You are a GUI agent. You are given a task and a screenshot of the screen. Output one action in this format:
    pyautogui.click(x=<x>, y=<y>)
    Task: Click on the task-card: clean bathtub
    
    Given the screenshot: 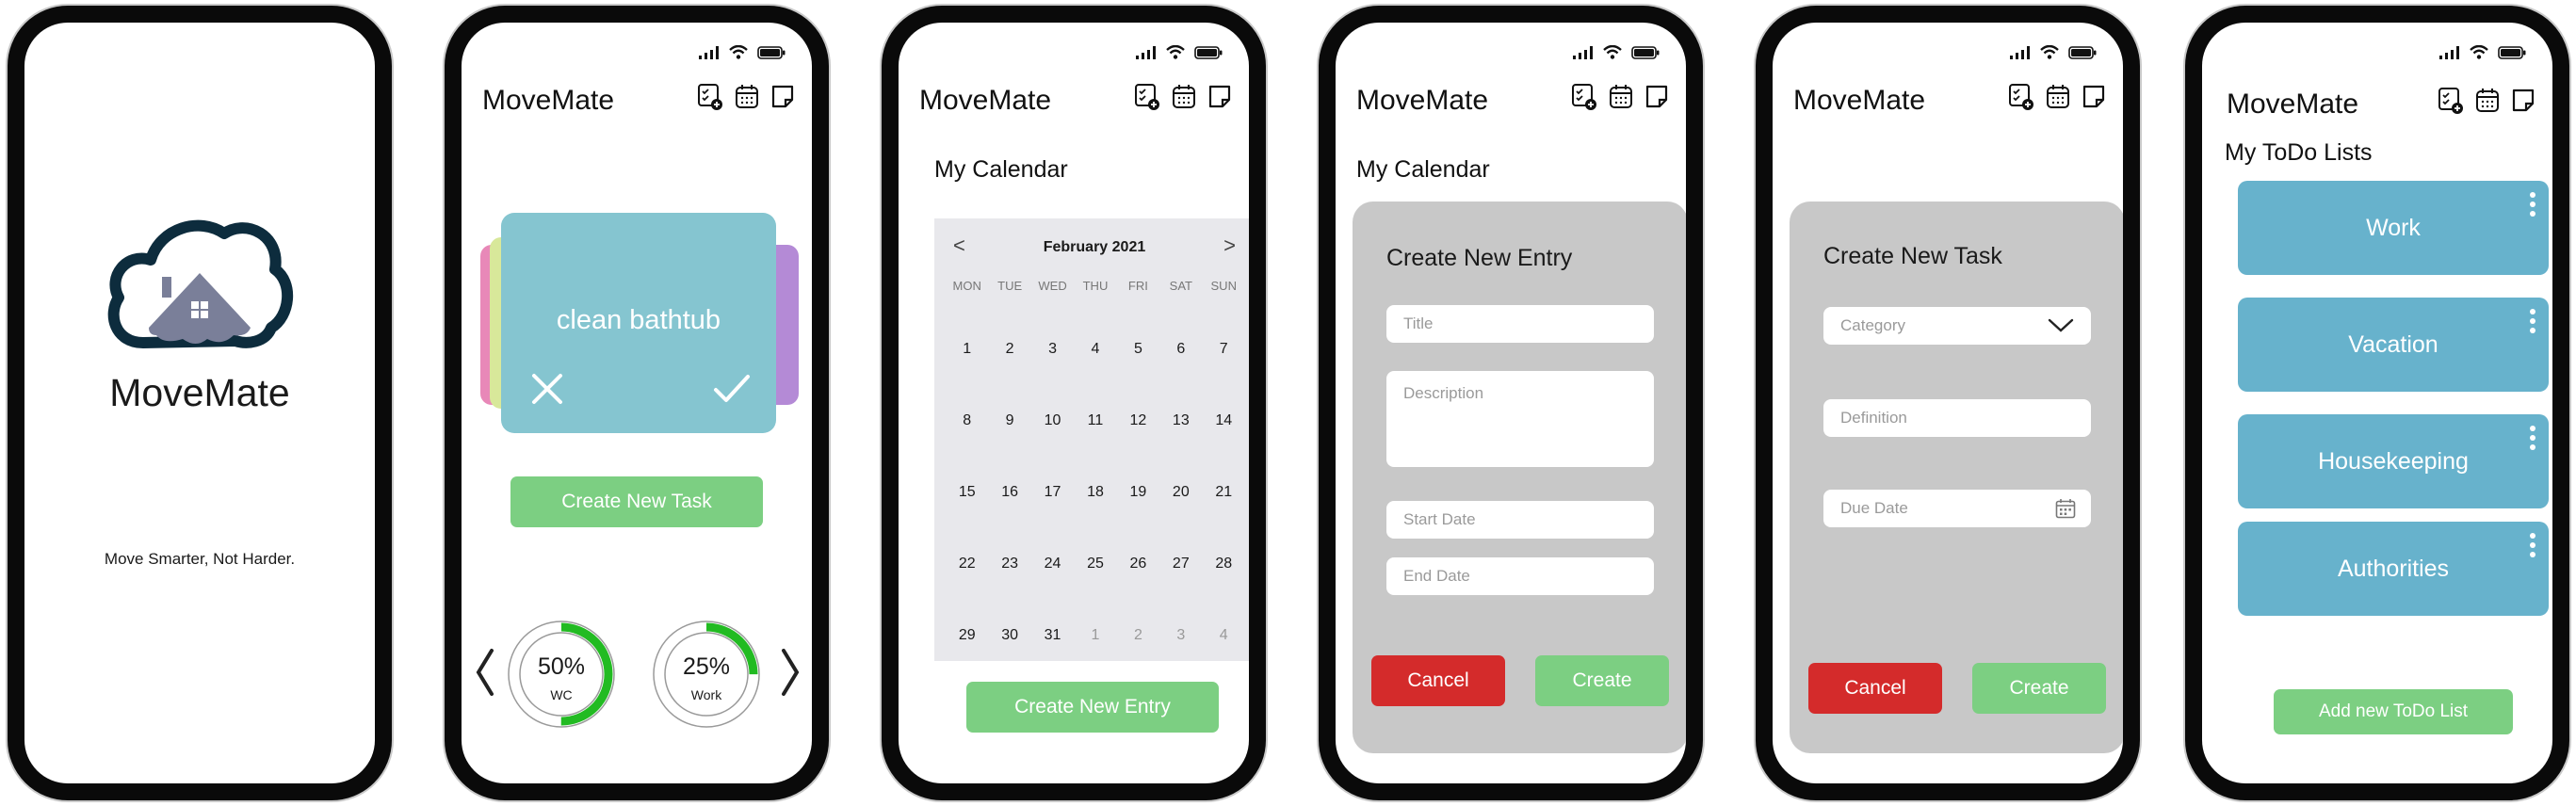 What is the action you would take?
    pyautogui.click(x=638, y=323)
    